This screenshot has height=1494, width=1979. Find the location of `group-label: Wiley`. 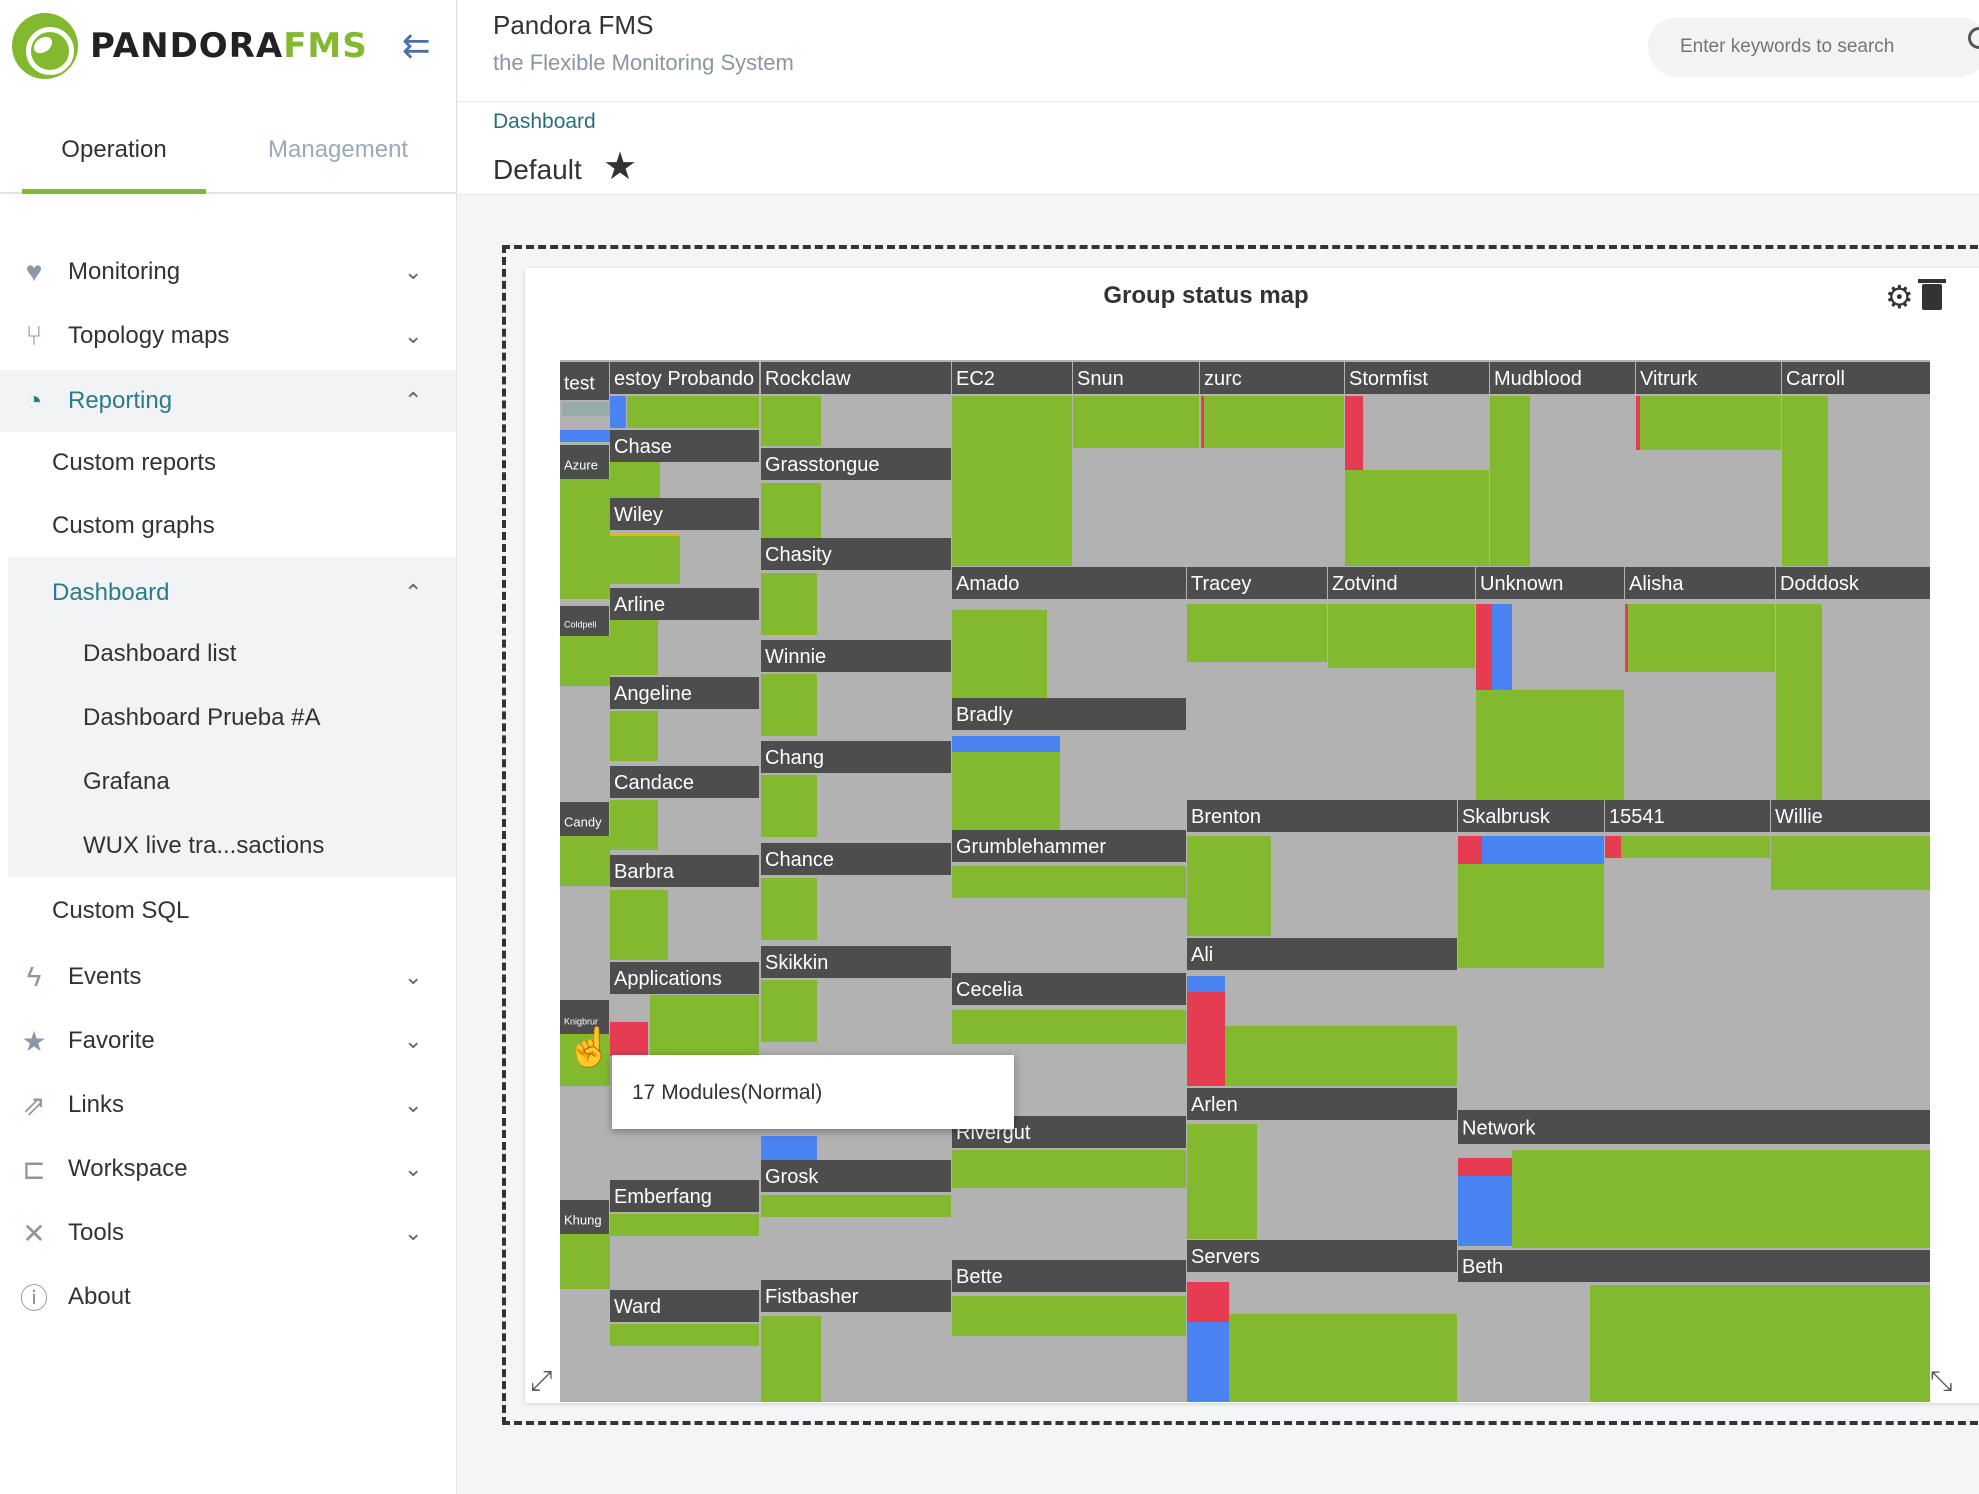

group-label: Wiley is located at coordinates (638, 515).